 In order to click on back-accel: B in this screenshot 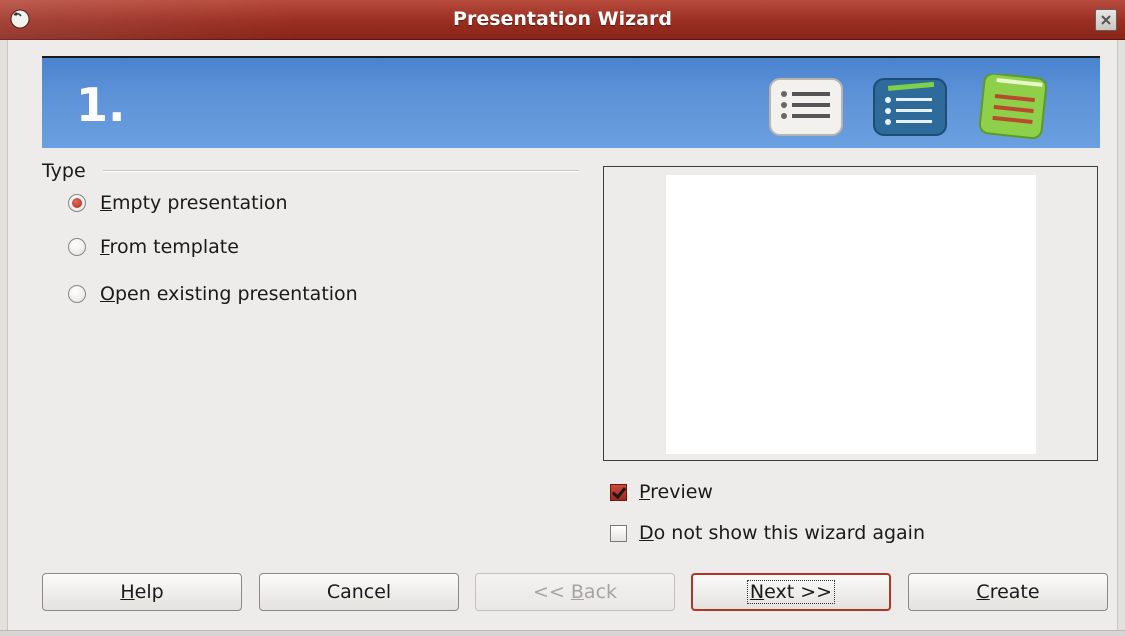, I will do `click(577, 592)`.